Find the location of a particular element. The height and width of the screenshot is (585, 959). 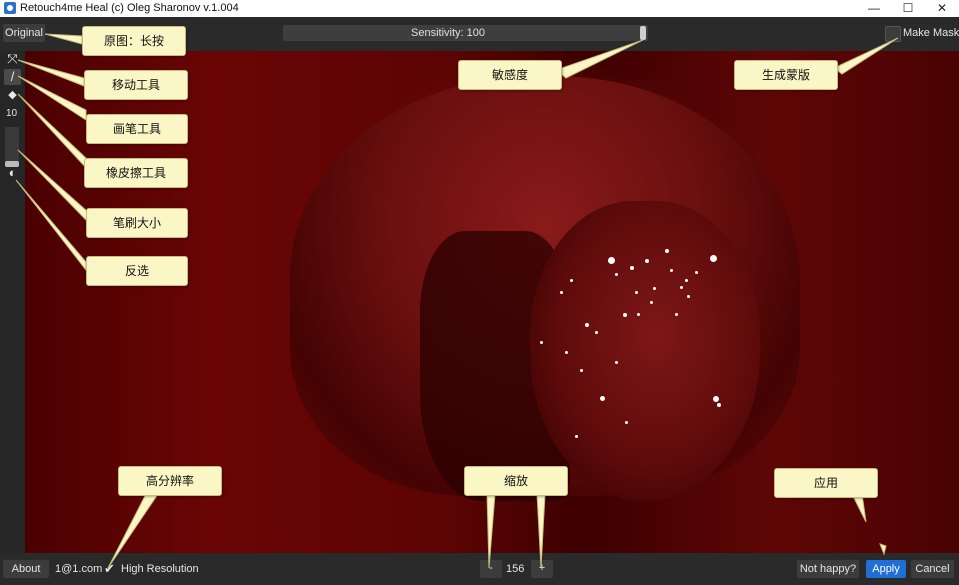

make-mask-checkbox is located at coordinates (893, 34).